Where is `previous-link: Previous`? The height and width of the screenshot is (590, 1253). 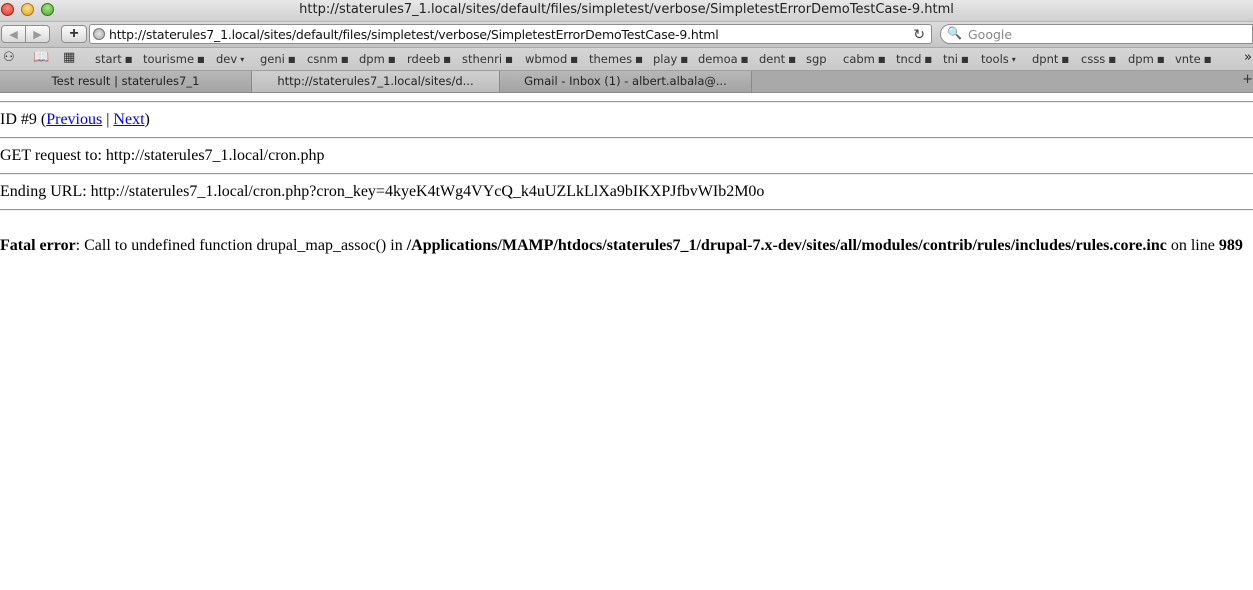 previous-link: Previous is located at coordinates (74, 119).